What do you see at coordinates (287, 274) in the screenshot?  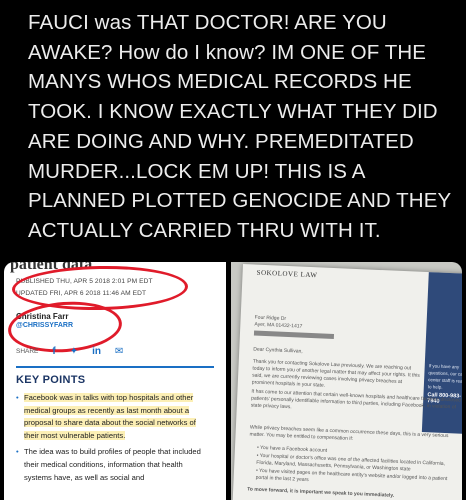 I see `letter-firm-logo: SOKOLOVE LAW` at bounding box center [287, 274].